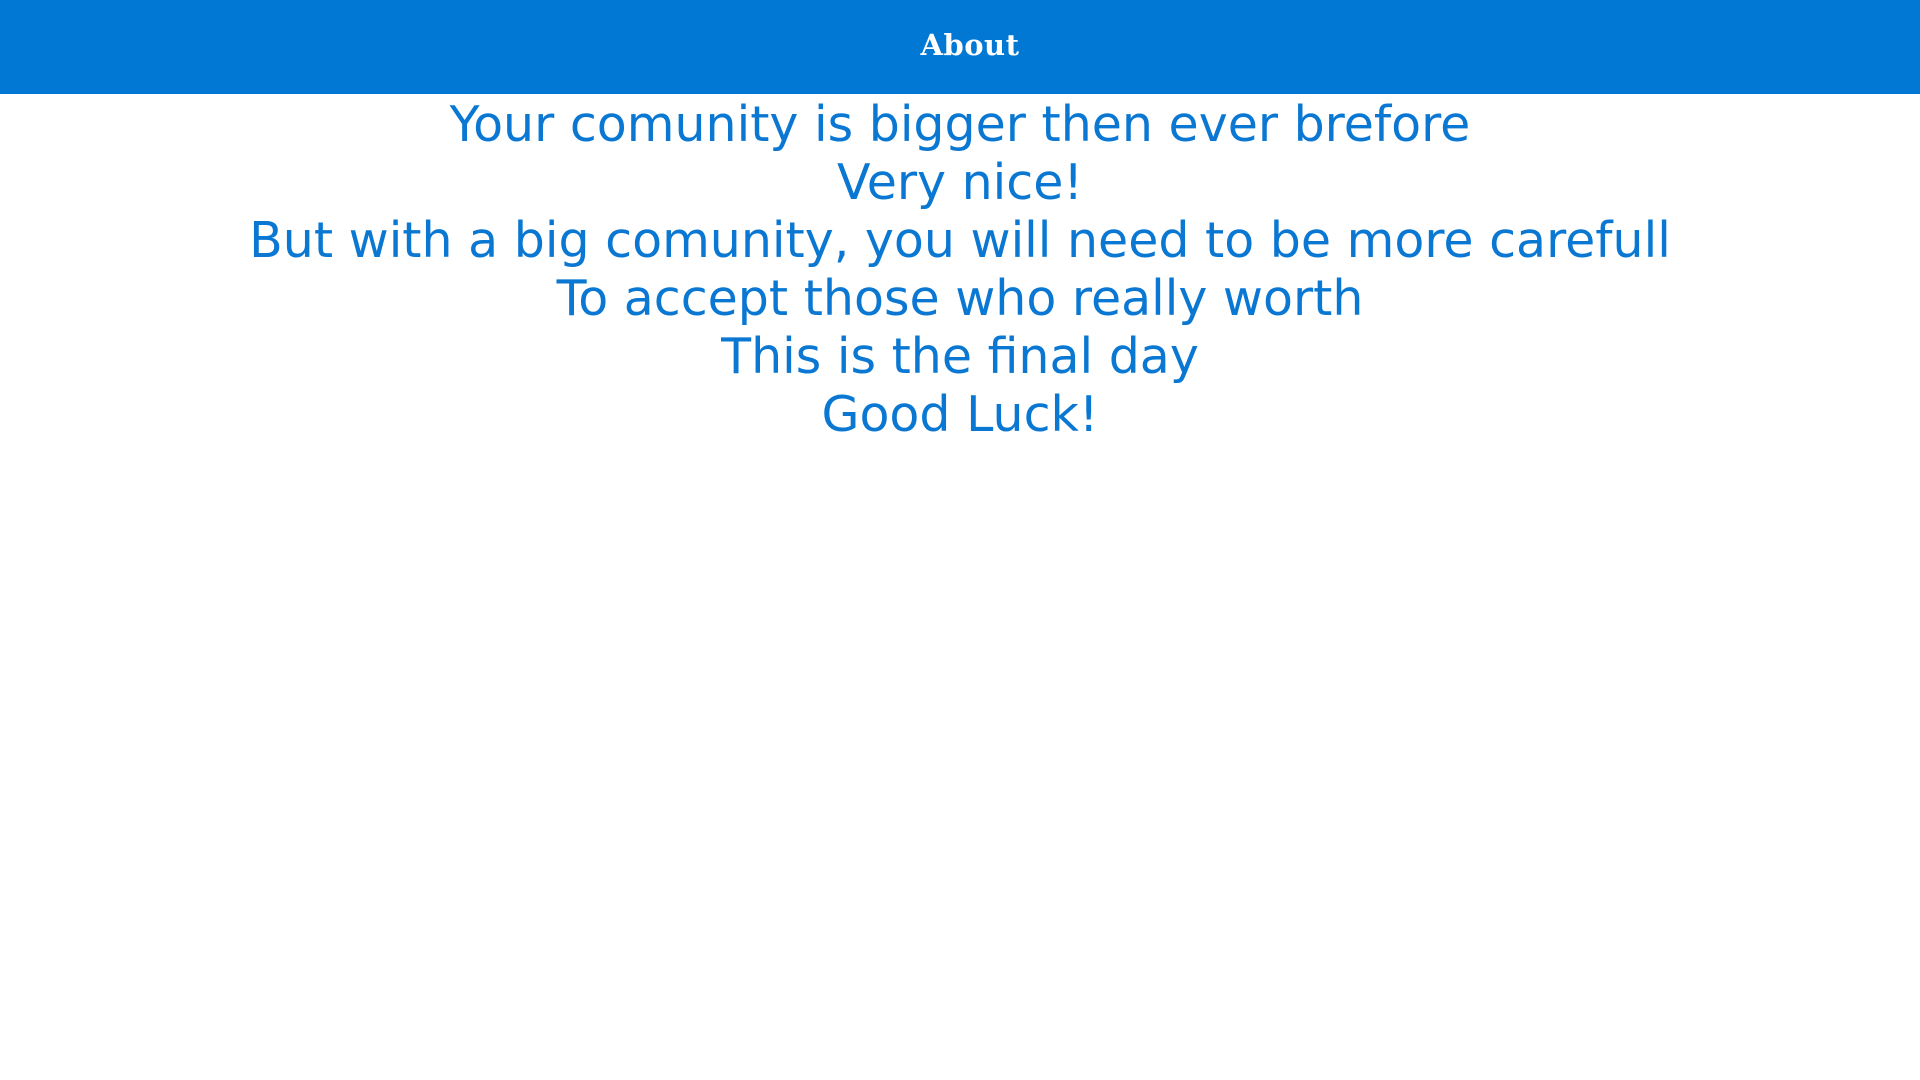  What do you see at coordinates (960, 414) in the screenshot?
I see `message-line-6: Good Luck!` at bounding box center [960, 414].